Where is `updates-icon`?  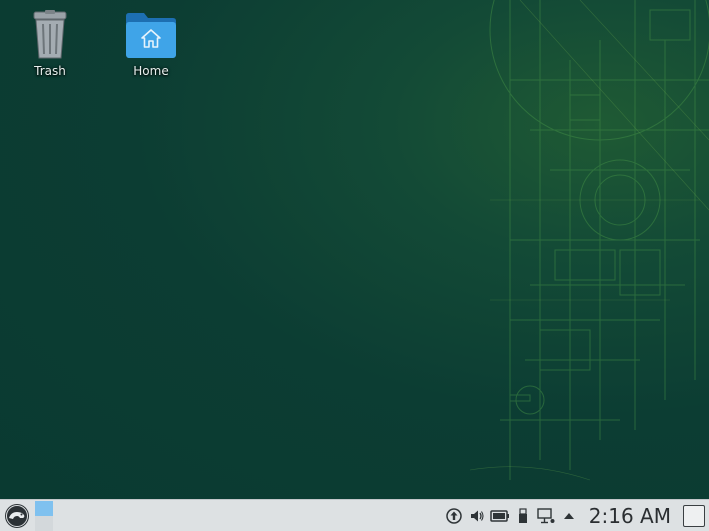
updates-icon is located at coordinates (454, 515).